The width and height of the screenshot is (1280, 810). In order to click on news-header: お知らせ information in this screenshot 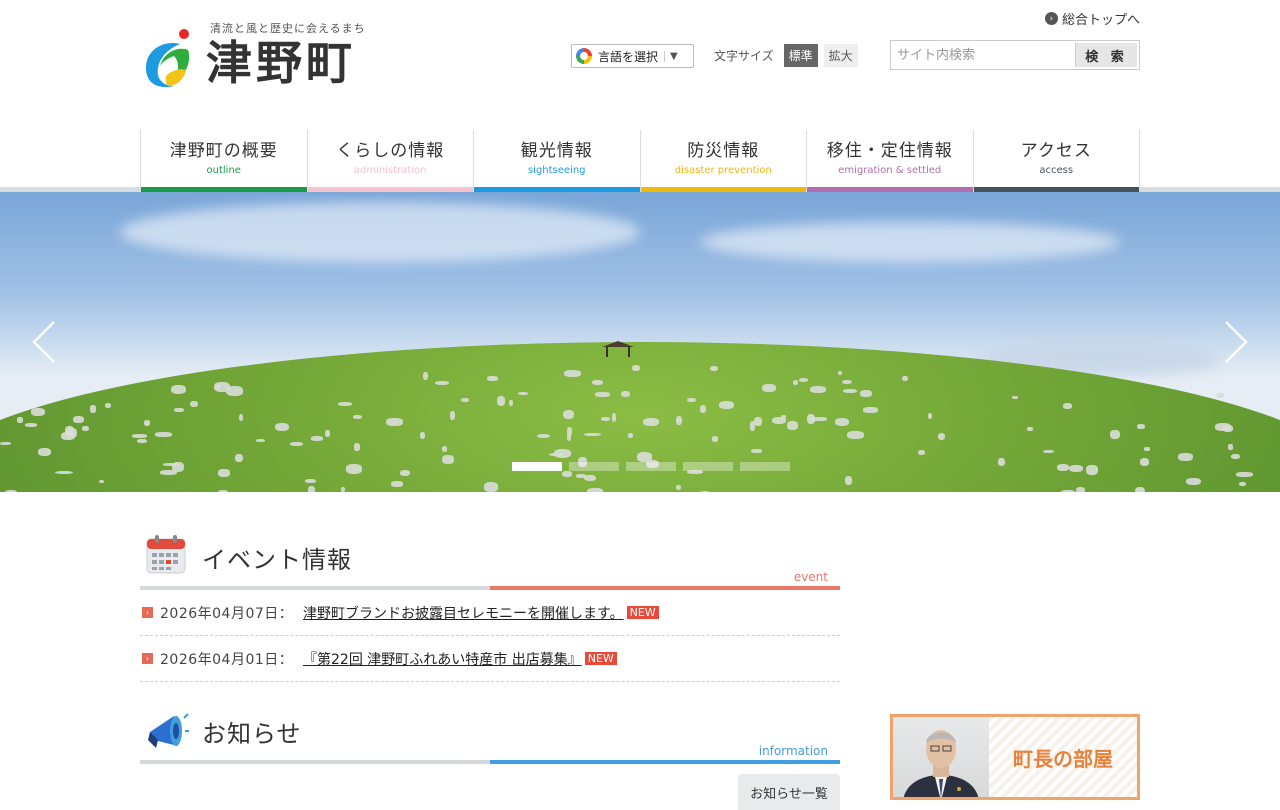, I will do `click(490, 733)`.